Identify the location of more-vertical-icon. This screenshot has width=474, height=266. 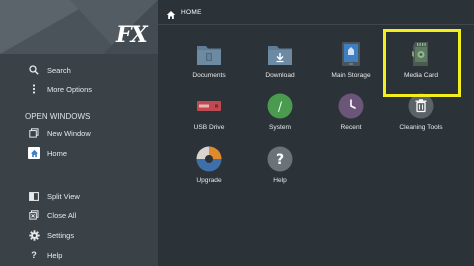
(34, 89).